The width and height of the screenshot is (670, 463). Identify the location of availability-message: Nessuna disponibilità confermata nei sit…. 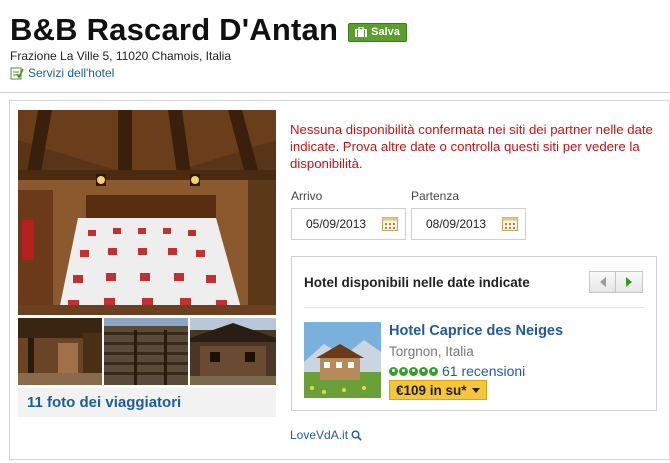
(471, 146).